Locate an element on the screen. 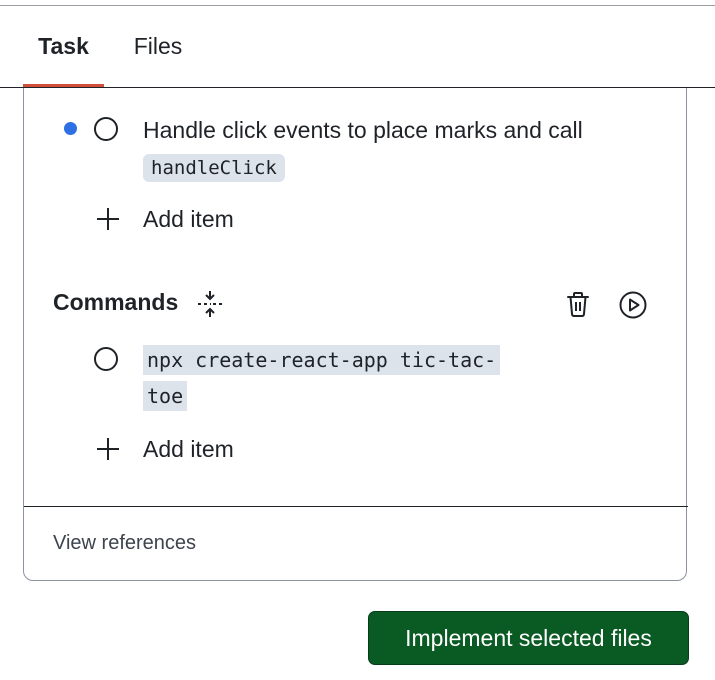 The width and height of the screenshot is (715, 680). trash-icon is located at coordinates (578, 304).